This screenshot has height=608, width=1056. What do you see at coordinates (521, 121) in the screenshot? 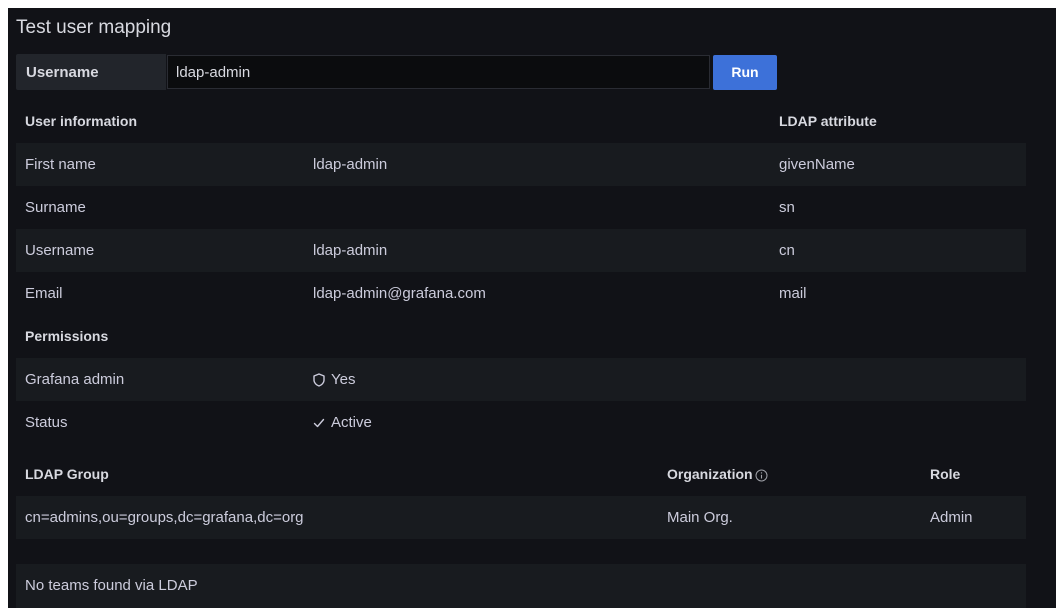
I see `user-information-header-row: User information LDAP attribute` at bounding box center [521, 121].